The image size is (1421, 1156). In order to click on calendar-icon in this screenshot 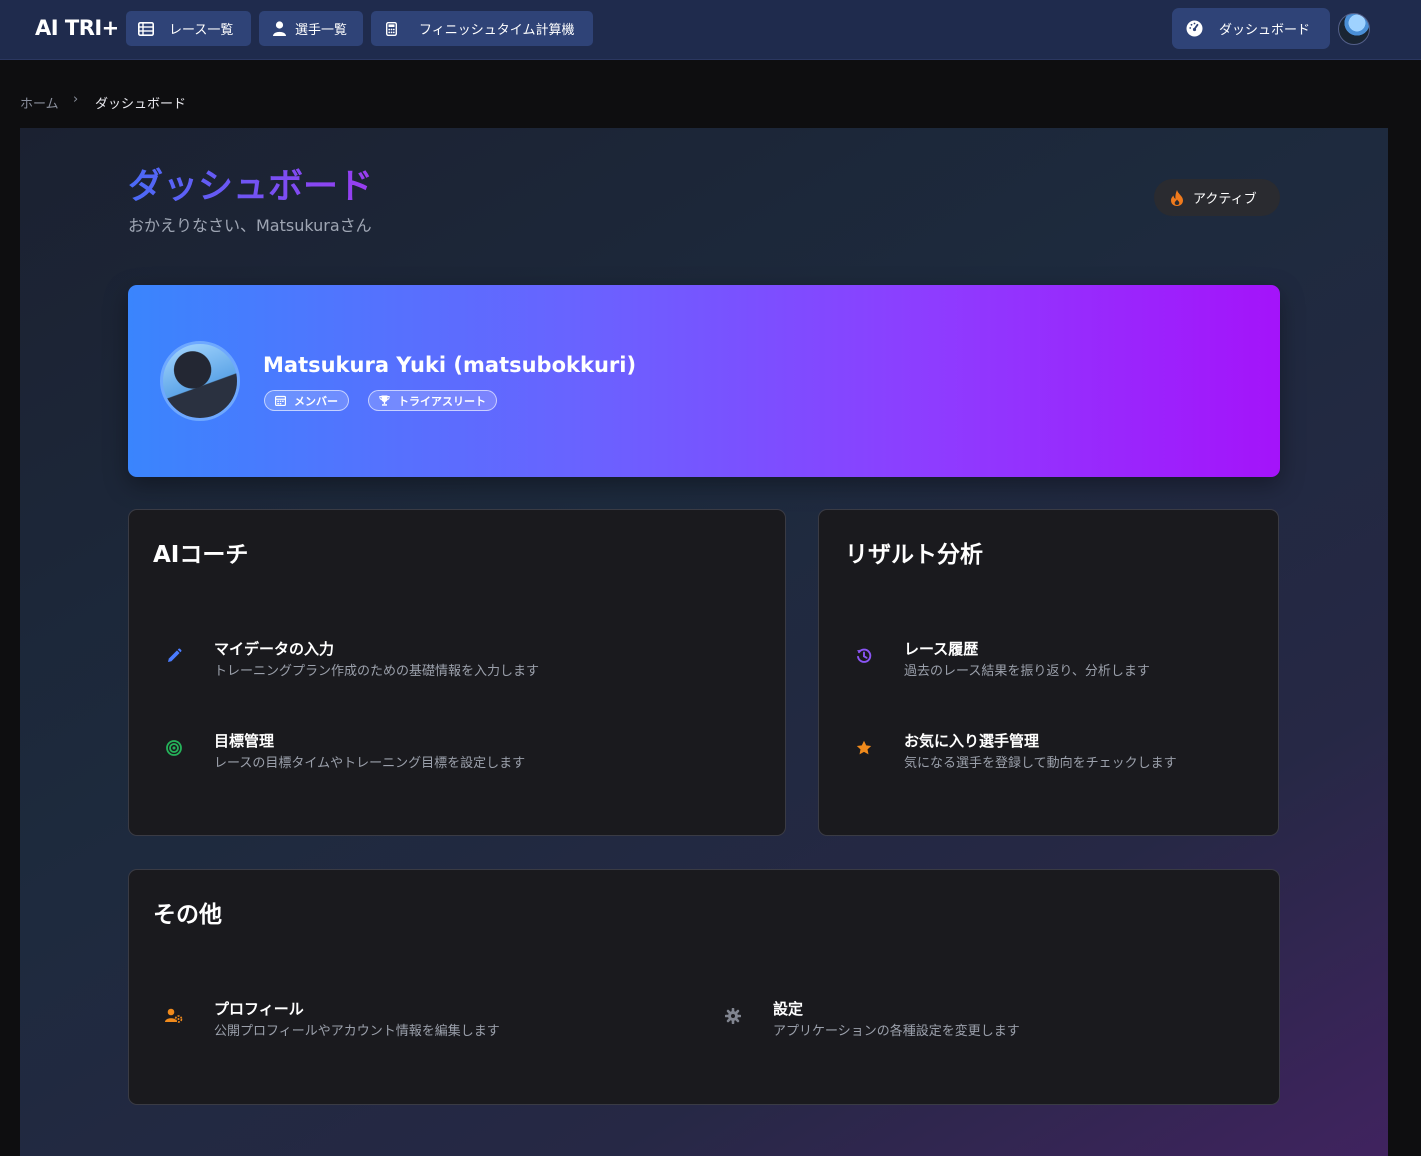, I will do `click(280, 400)`.